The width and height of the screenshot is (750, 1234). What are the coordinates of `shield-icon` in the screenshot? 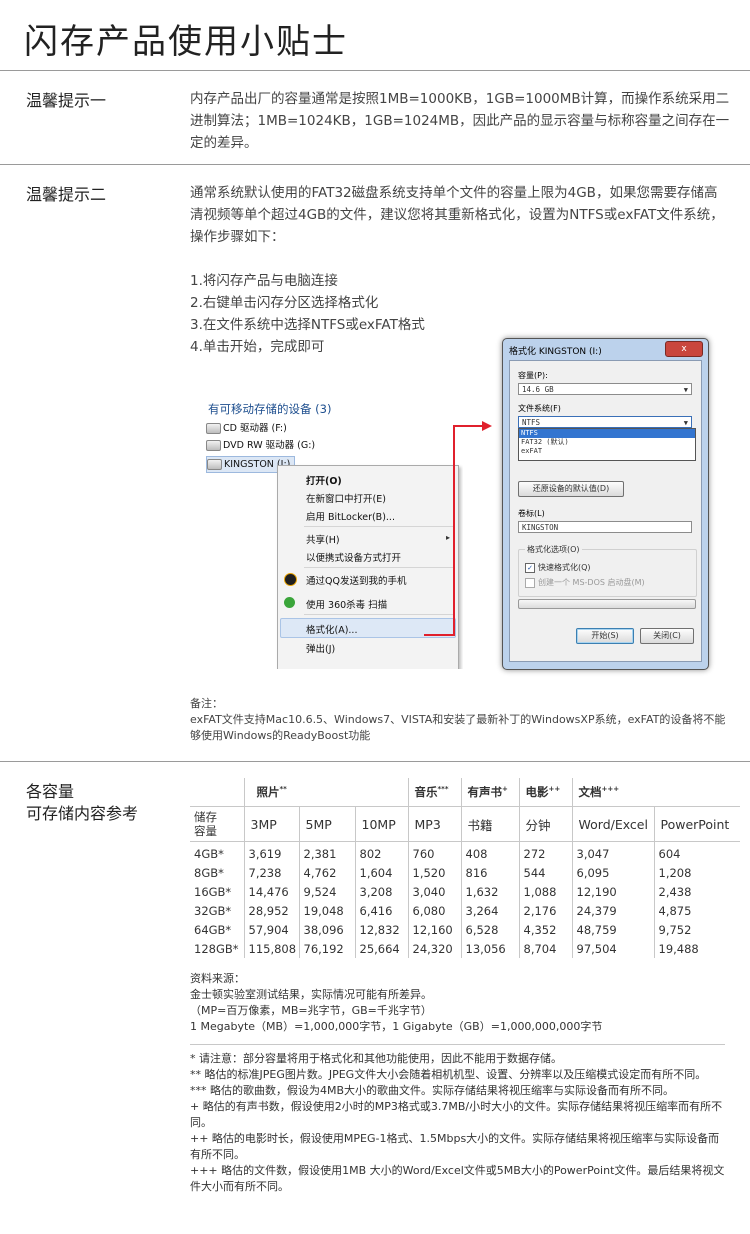 It's located at (289, 602).